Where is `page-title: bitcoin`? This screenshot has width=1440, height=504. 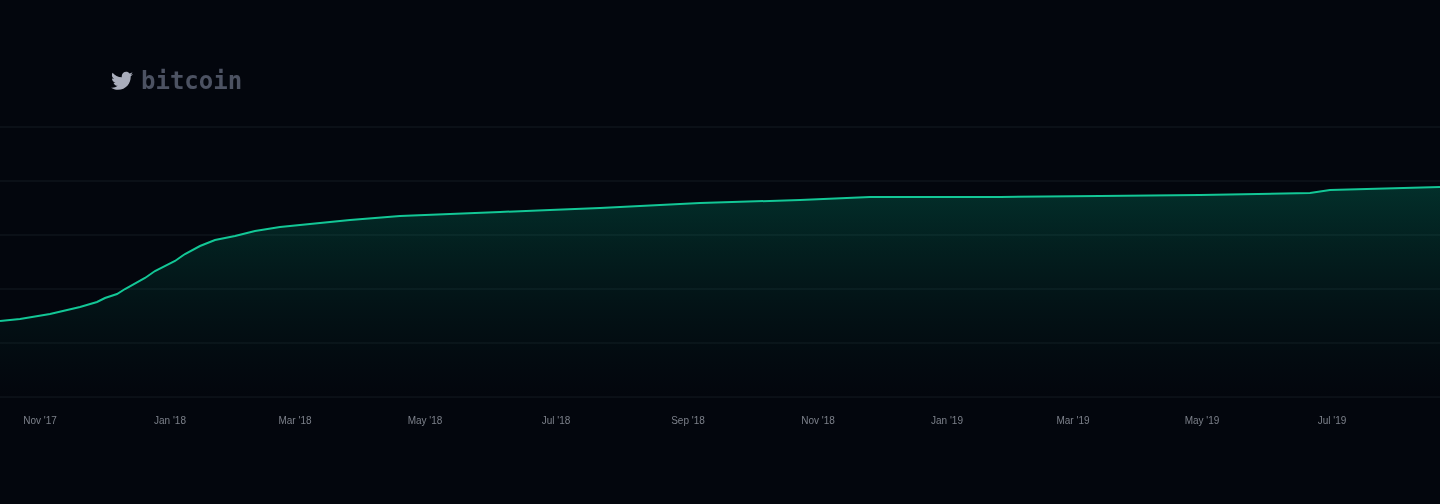 page-title: bitcoin is located at coordinates (192, 81).